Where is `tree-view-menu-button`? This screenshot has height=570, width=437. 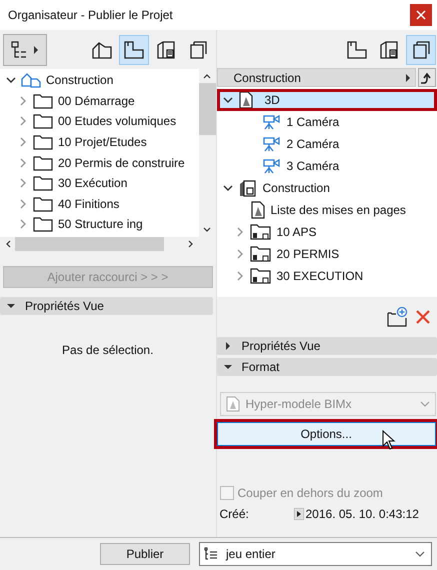 tree-view-menu-button is located at coordinates (25, 50).